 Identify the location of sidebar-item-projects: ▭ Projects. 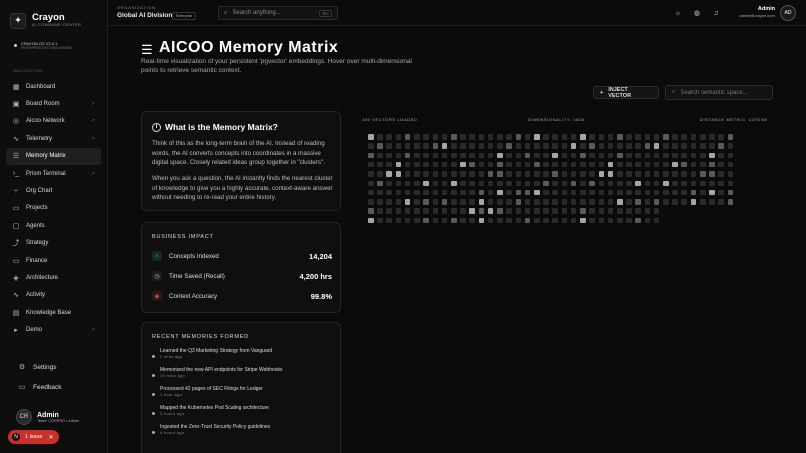
(53, 208).